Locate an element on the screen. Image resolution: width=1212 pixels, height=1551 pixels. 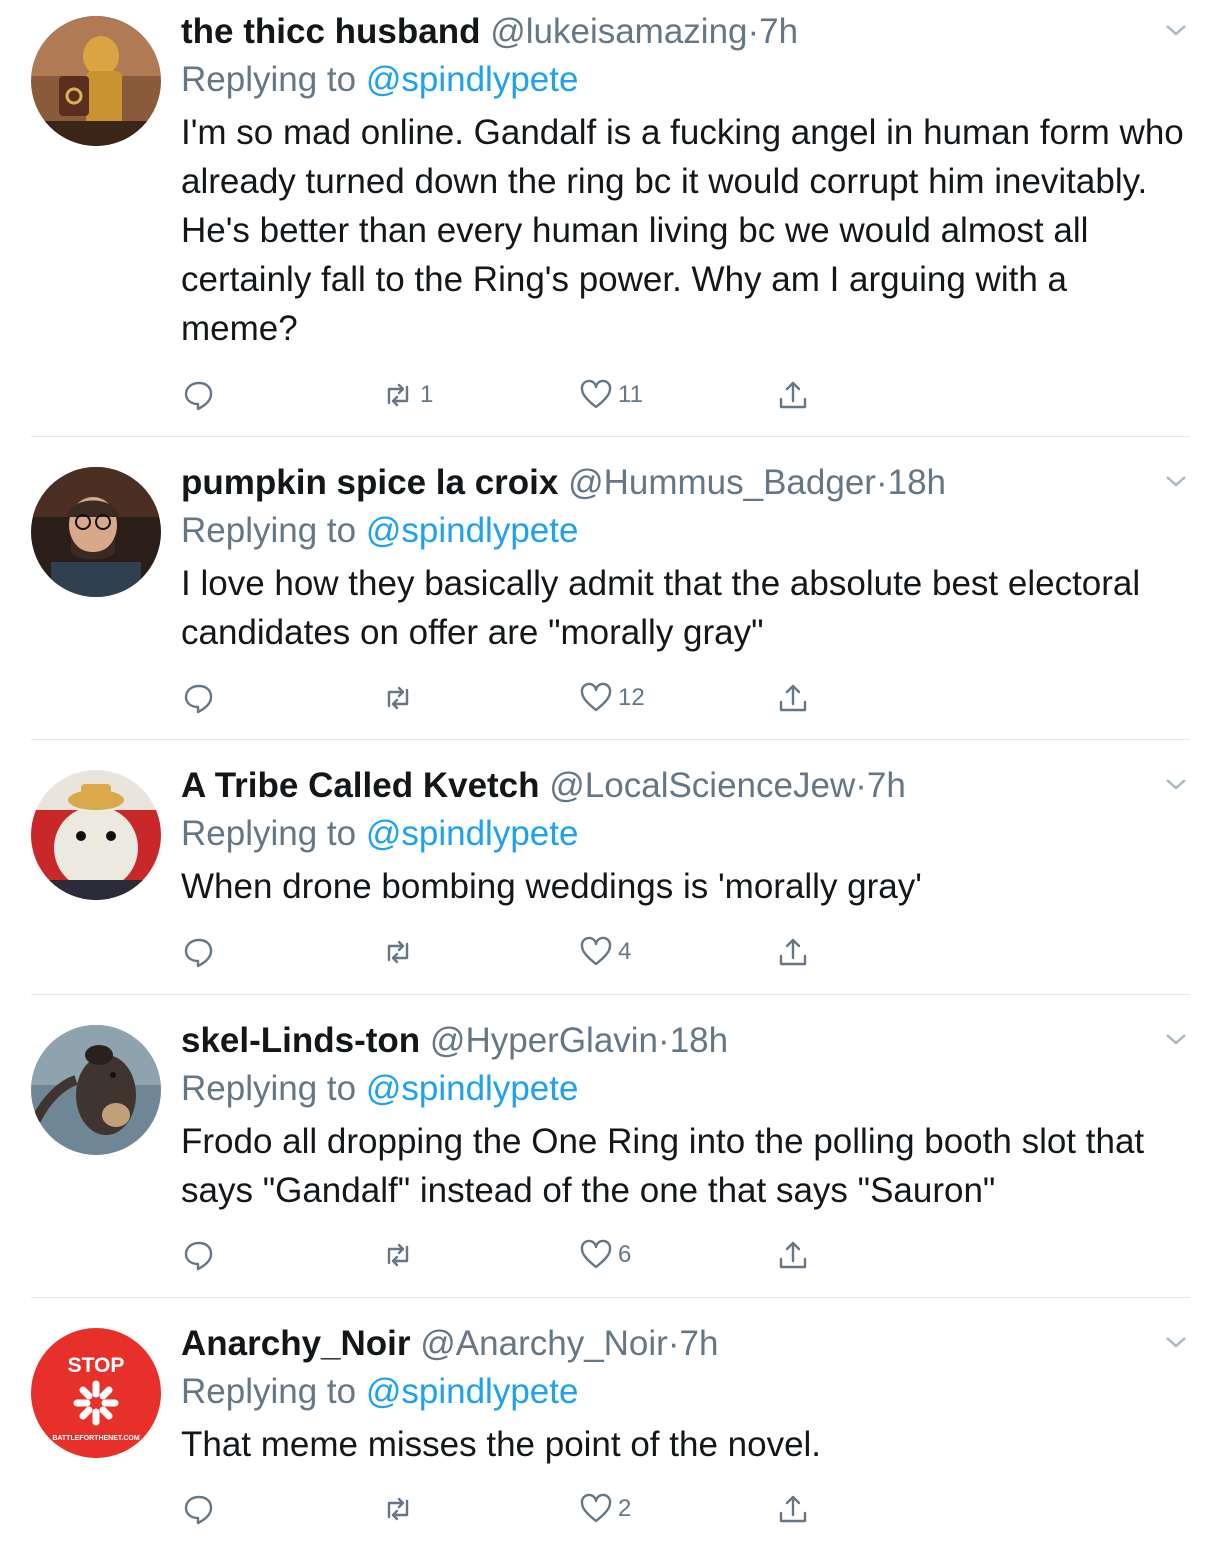
like-count: 4 is located at coordinates (625, 951).